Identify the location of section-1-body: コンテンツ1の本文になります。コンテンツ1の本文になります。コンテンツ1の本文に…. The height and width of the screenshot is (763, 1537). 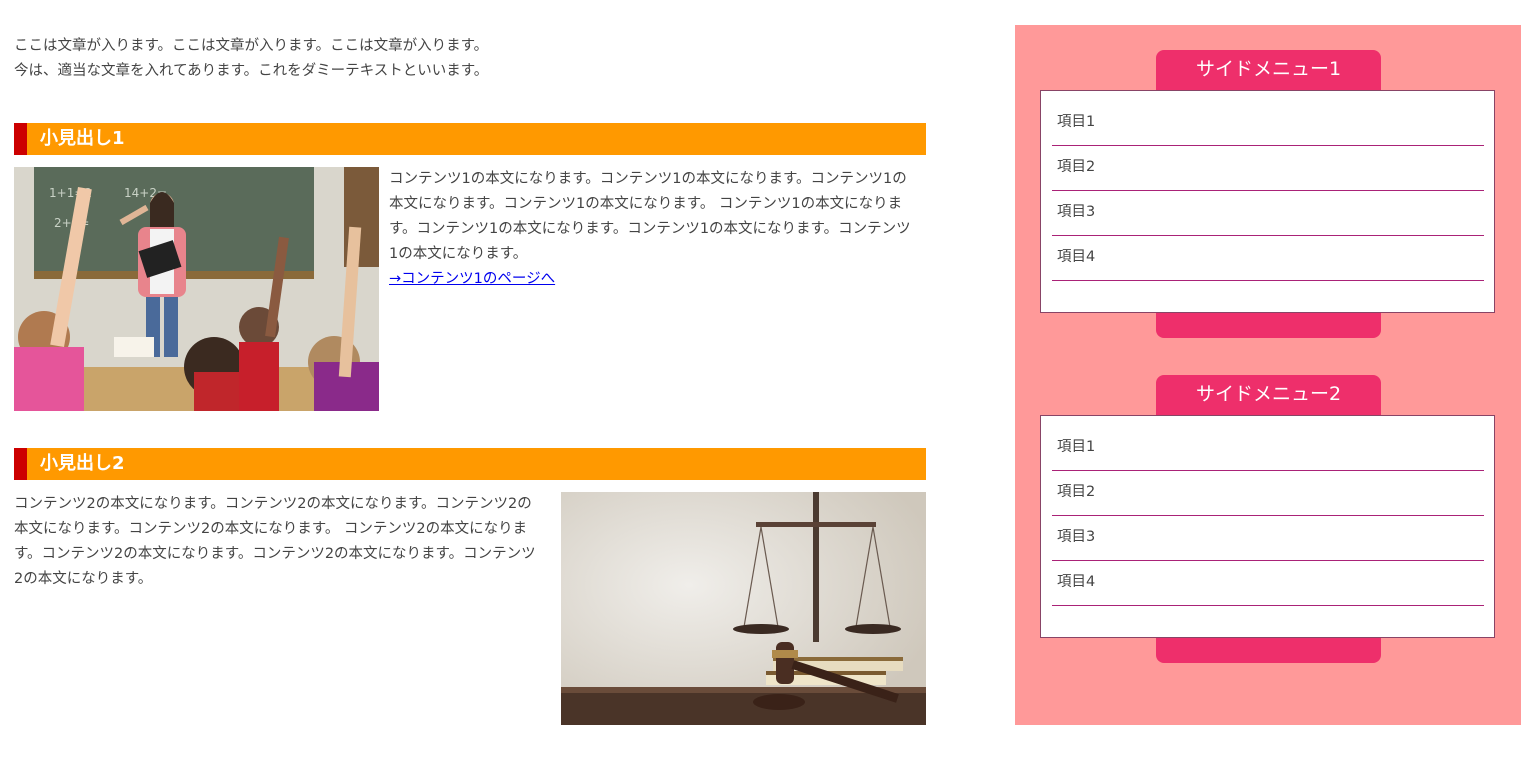
(650, 216).